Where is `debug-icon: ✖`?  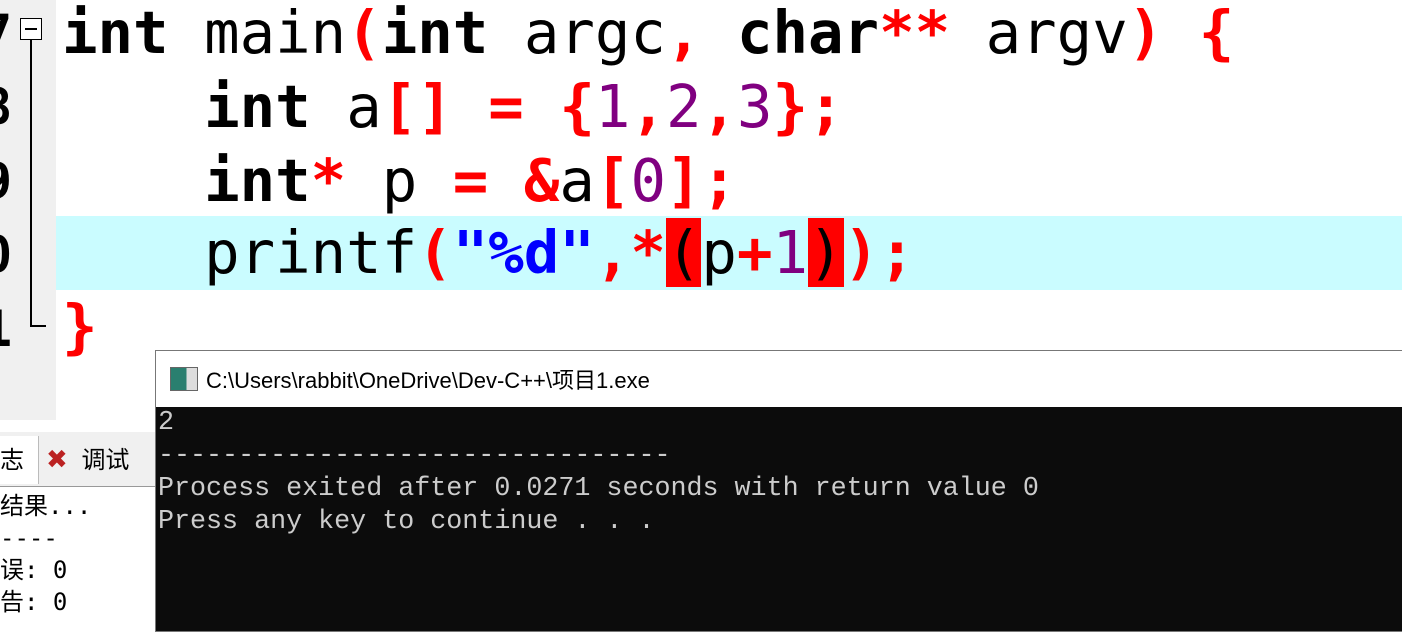
debug-icon: ✖ is located at coordinates (57, 460).